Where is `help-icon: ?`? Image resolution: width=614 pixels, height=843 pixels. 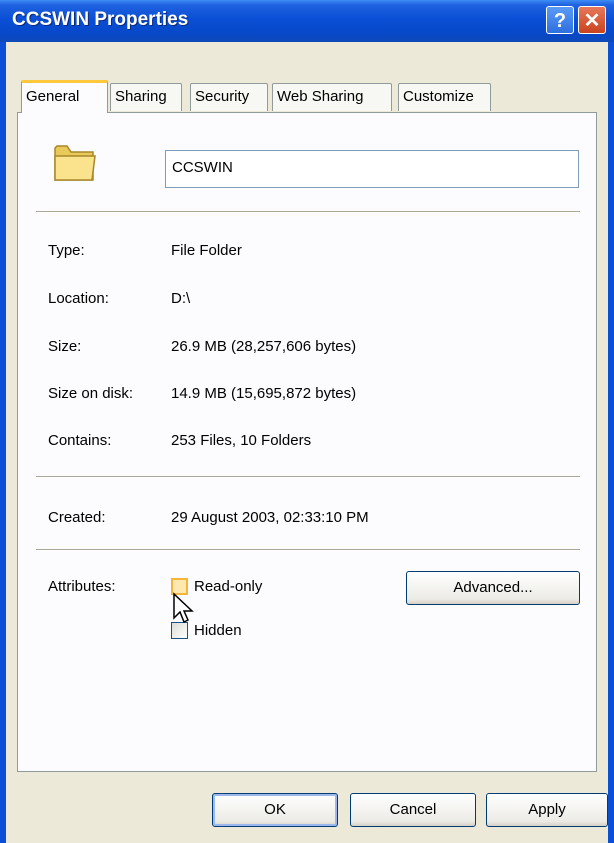 help-icon: ? is located at coordinates (560, 21).